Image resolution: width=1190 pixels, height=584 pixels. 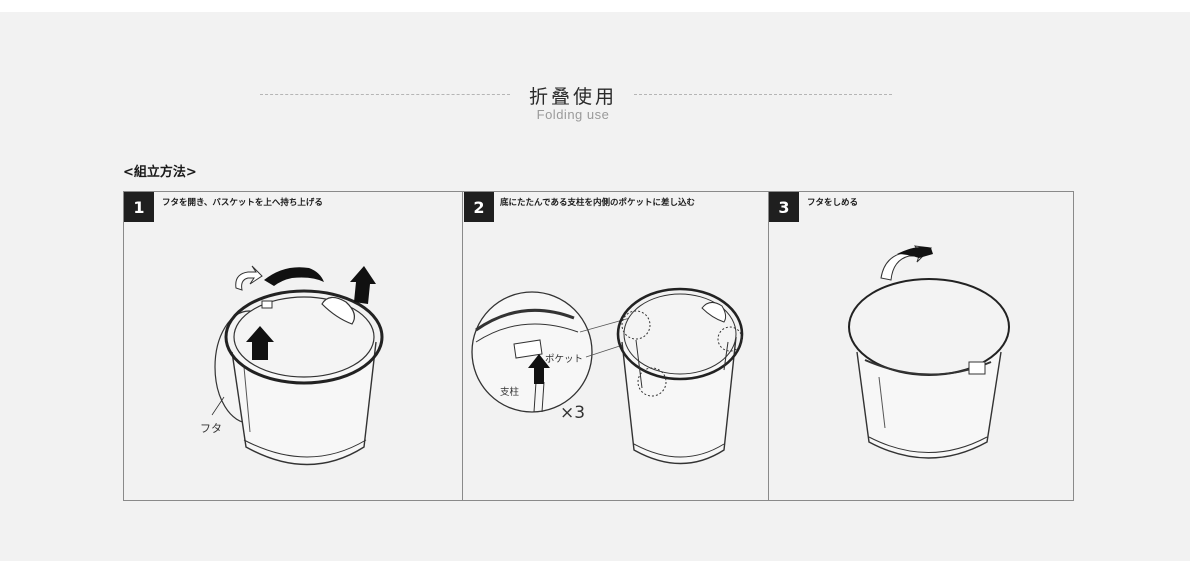 What do you see at coordinates (292, 365) in the screenshot?
I see `step-1-illustration: フタ` at bounding box center [292, 365].